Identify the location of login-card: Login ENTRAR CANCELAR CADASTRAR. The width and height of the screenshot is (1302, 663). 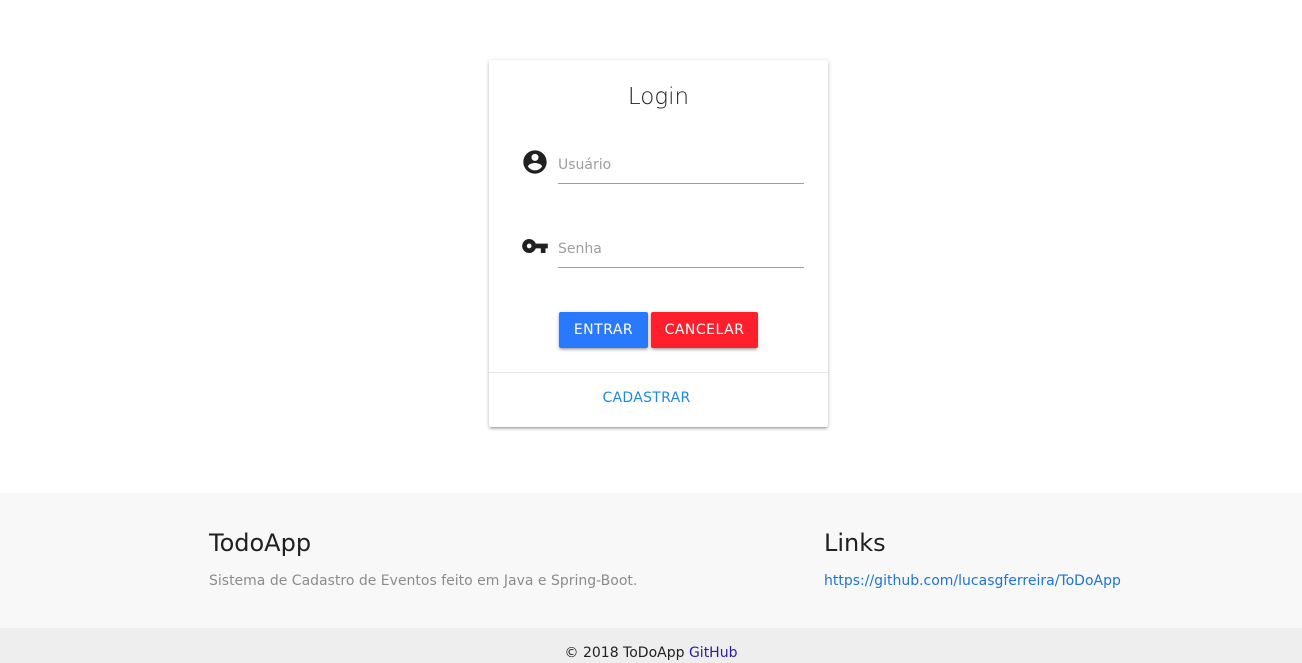
(658, 243).